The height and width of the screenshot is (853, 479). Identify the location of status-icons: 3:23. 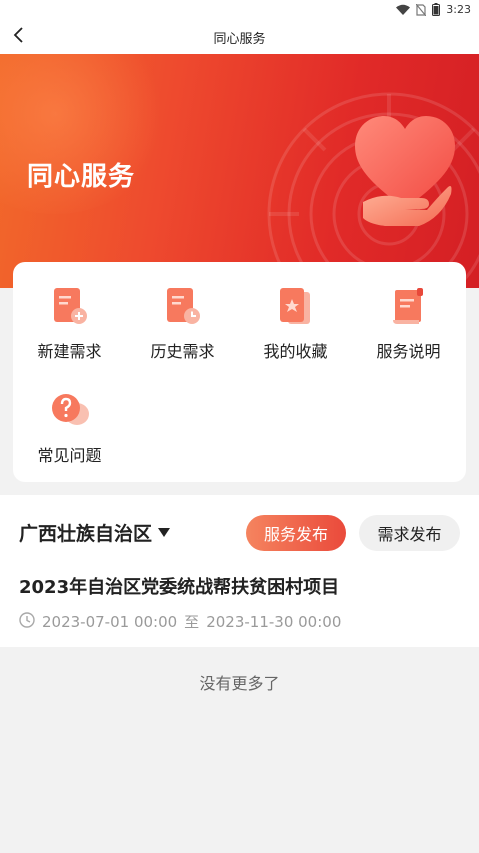
(433, 9).